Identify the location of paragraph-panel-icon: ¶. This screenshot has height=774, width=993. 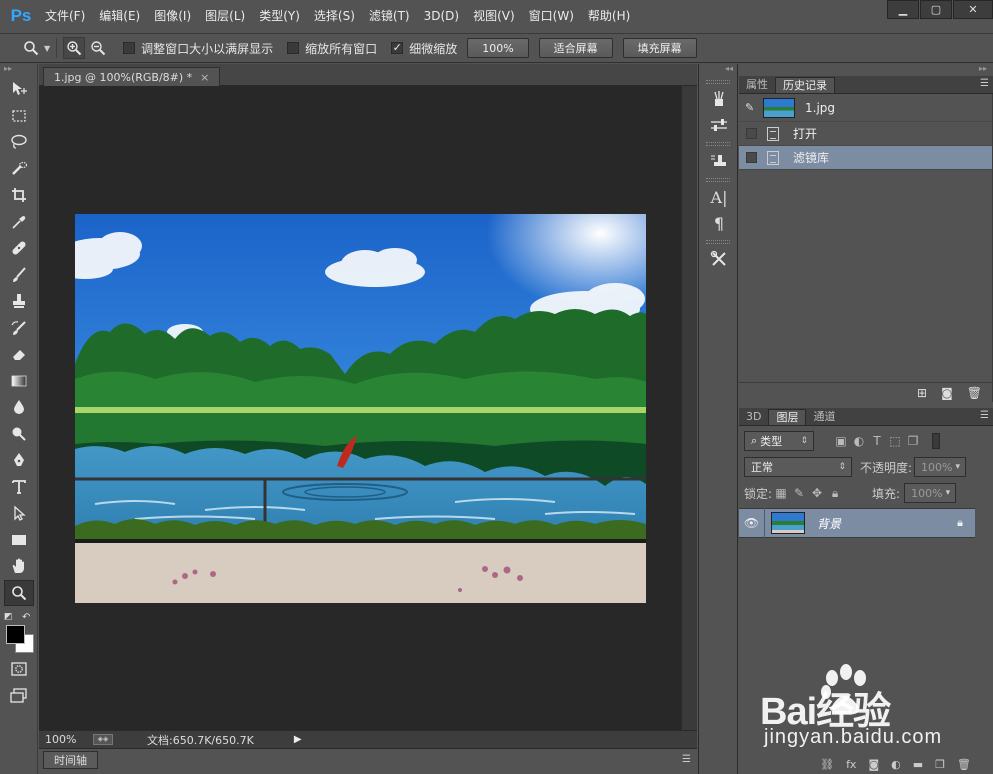
(719, 223).